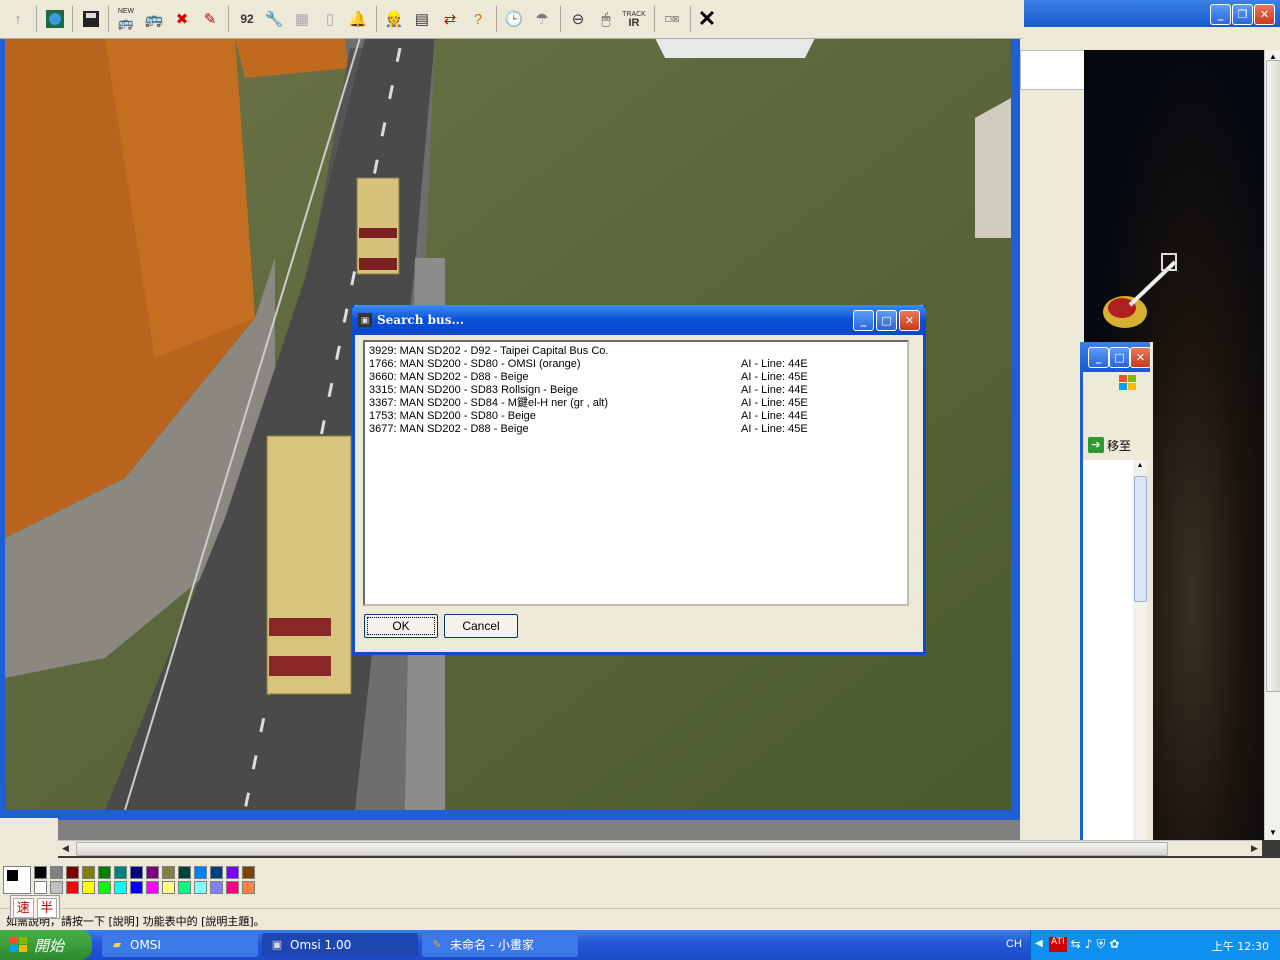 This screenshot has width=1280, height=960. I want to click on steering-icon: ⊖, so click(578, 19).